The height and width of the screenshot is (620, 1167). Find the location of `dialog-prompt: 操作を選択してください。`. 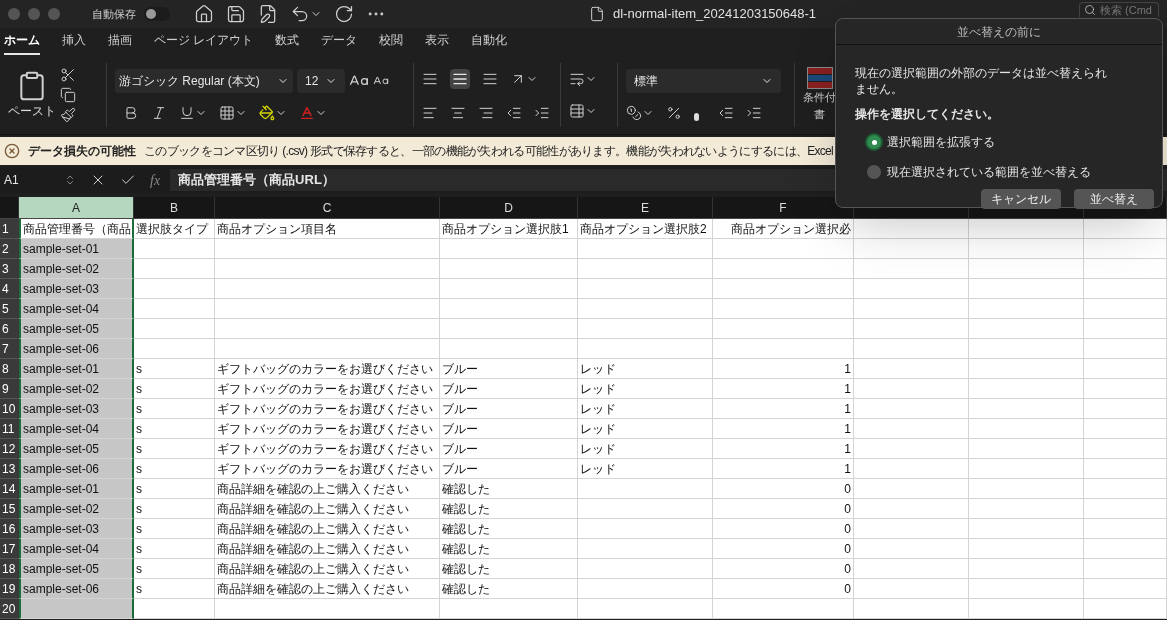

dialog-prompt: 操作を選択してください。 is located at coordinates (927, 114).